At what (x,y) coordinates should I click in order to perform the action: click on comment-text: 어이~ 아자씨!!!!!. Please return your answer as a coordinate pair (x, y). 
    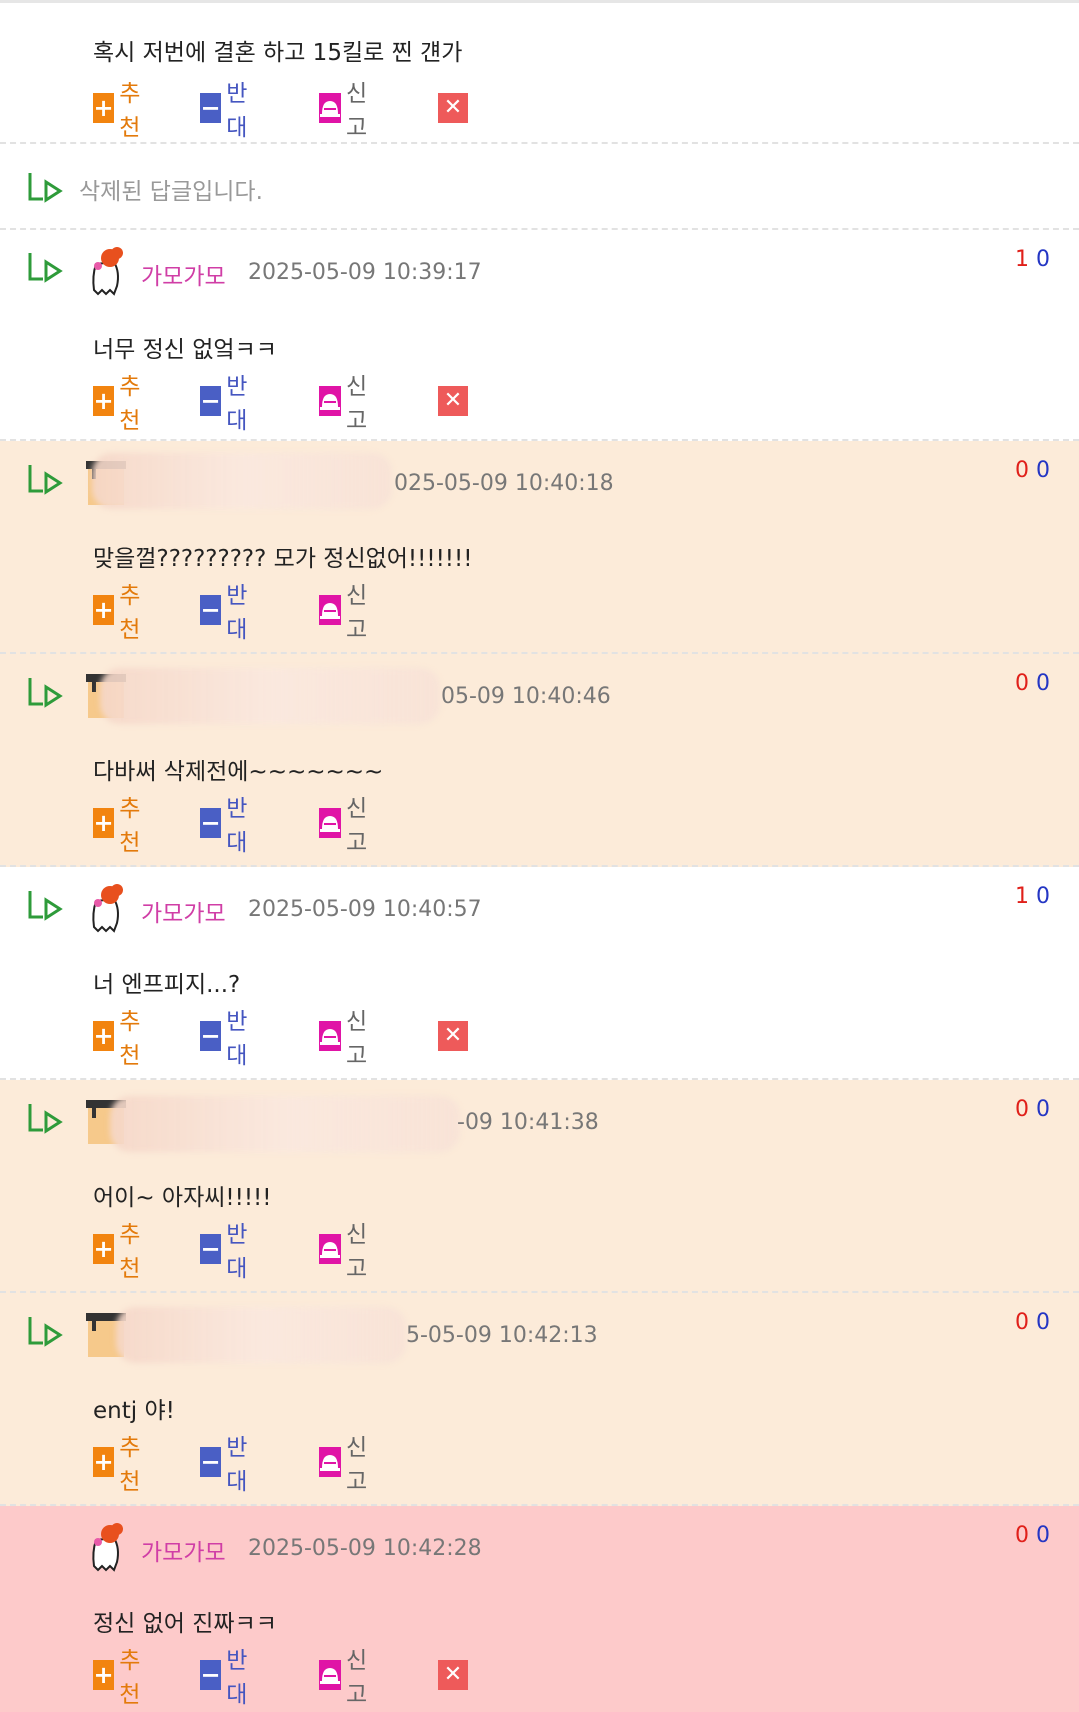
    Looking at the image, I should click on (182, 1198).